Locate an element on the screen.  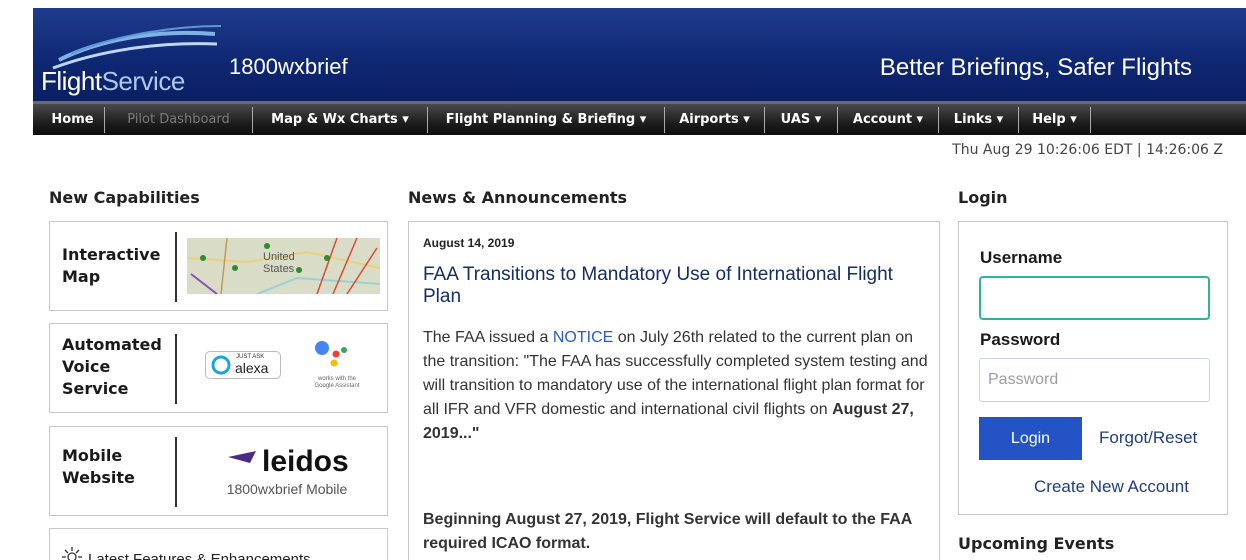
card-label-line: Mobile is located at coordinates (92, 455).